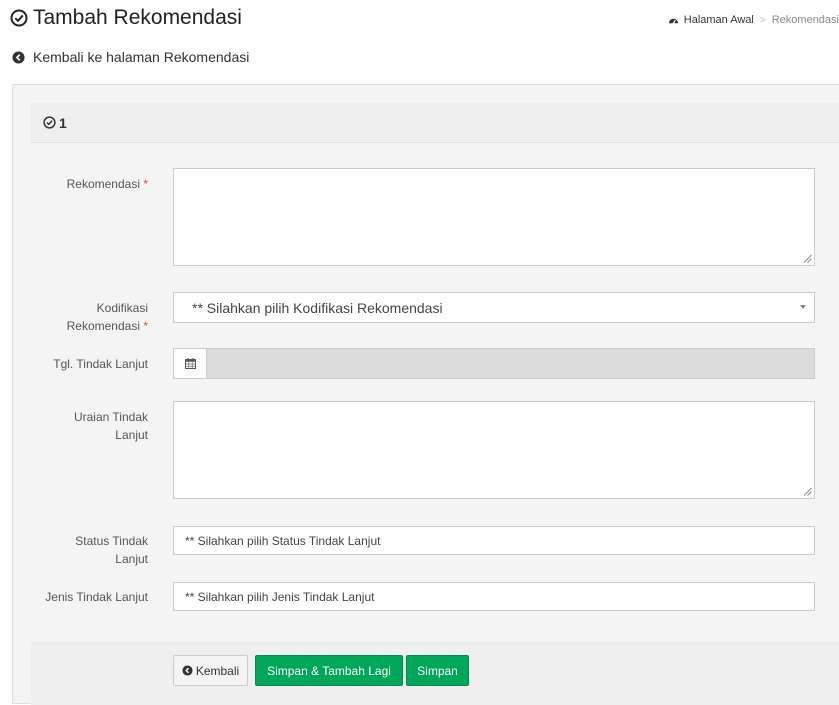 Image resolution: width=839 pixels, height=705 pixels. What do you see at coordinates (803, 307) in the screenshot?
I see `dropdown-caret-icon` at bounding box center [803, 307].